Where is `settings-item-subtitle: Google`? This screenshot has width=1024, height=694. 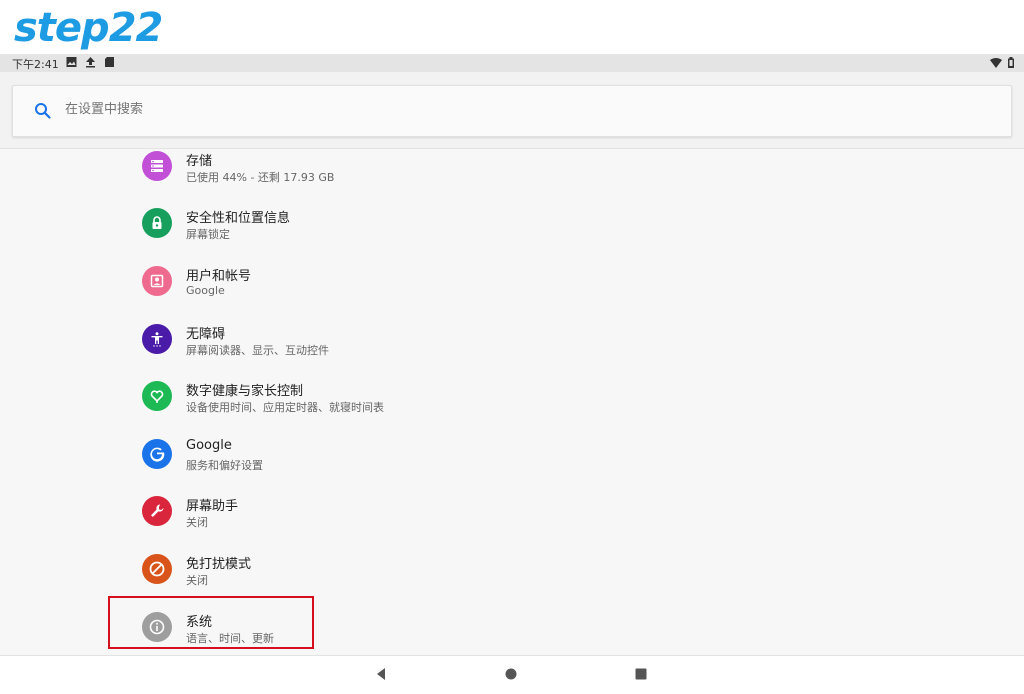
settings-item-subtitle: Google is located at coordinates (205, 290).